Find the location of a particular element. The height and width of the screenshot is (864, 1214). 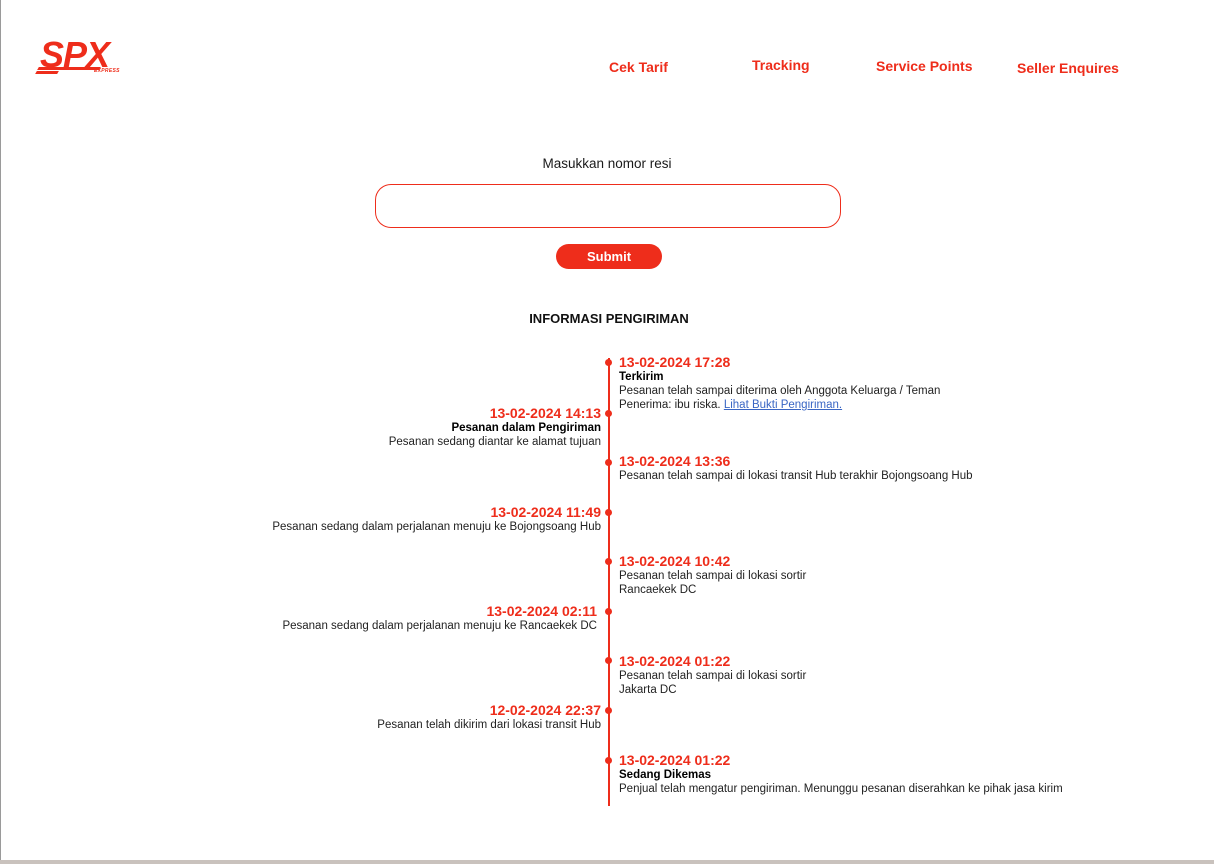

nav-cek-tarif: Cek Tarif is located at coordinates (638, 67).